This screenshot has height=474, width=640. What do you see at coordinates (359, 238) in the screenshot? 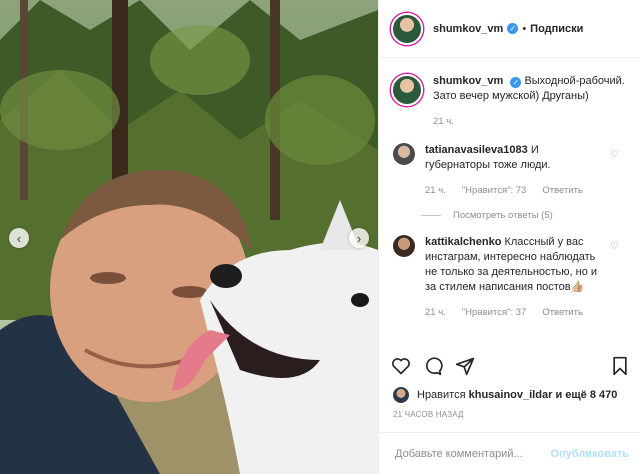
I see `next-photo-button: ›` at bounding box center [359, 238].